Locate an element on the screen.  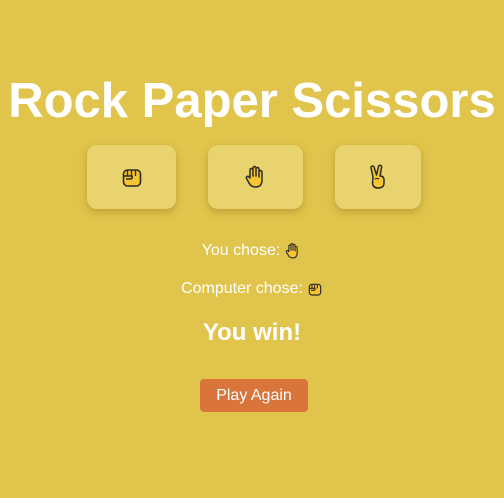
player-choice-label: You chose: is located at coordinates (241, 250).